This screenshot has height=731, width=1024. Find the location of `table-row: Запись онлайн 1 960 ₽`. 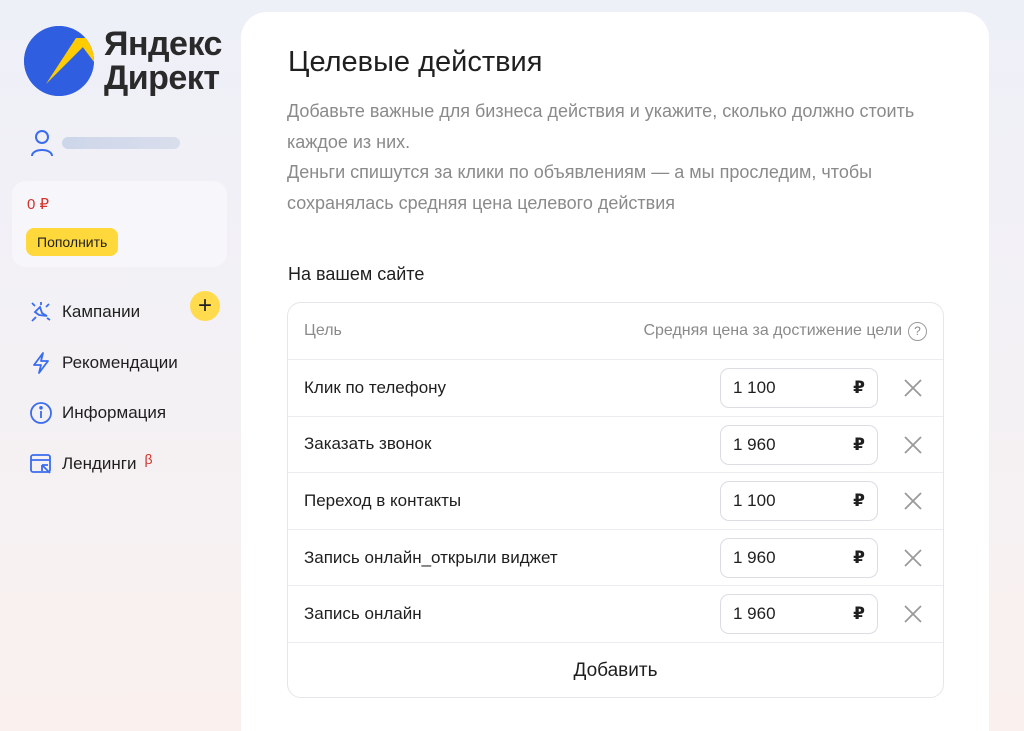

table-row: Запись онлайн 1 960 ₽ is located at coordinates (615, 614).